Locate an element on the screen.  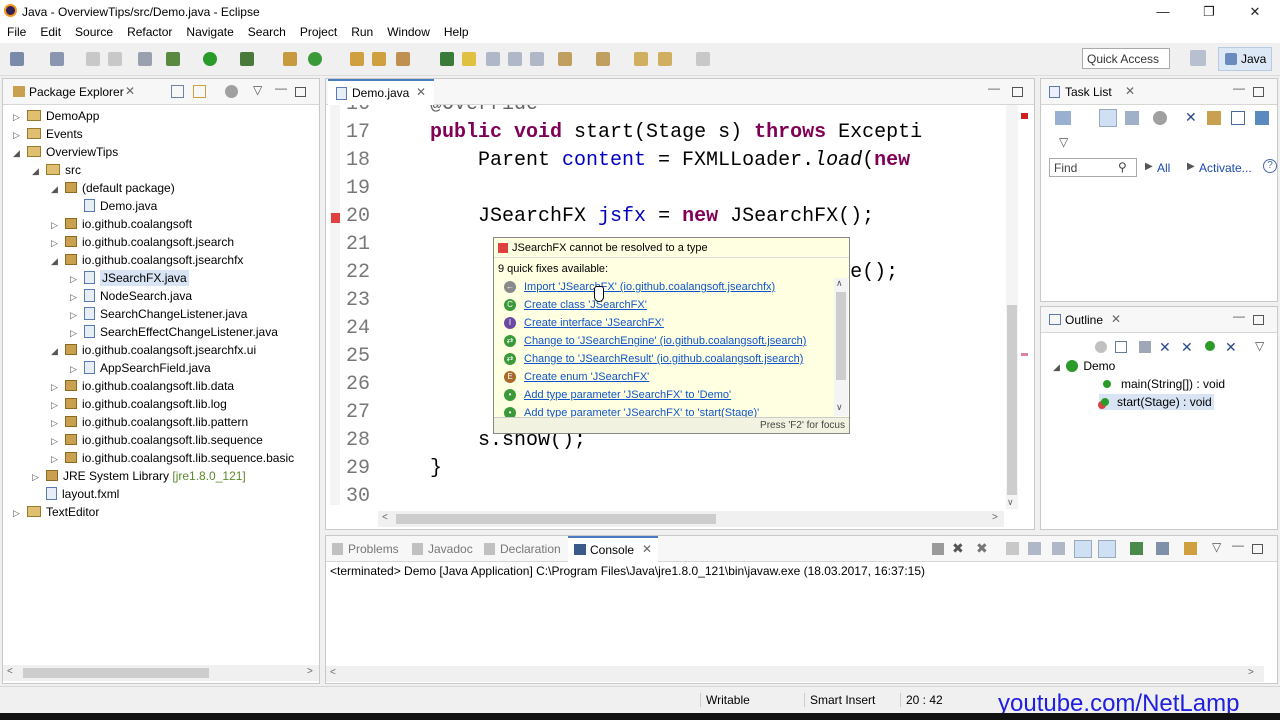
coverage-icon is located at coordinates (247, 59).